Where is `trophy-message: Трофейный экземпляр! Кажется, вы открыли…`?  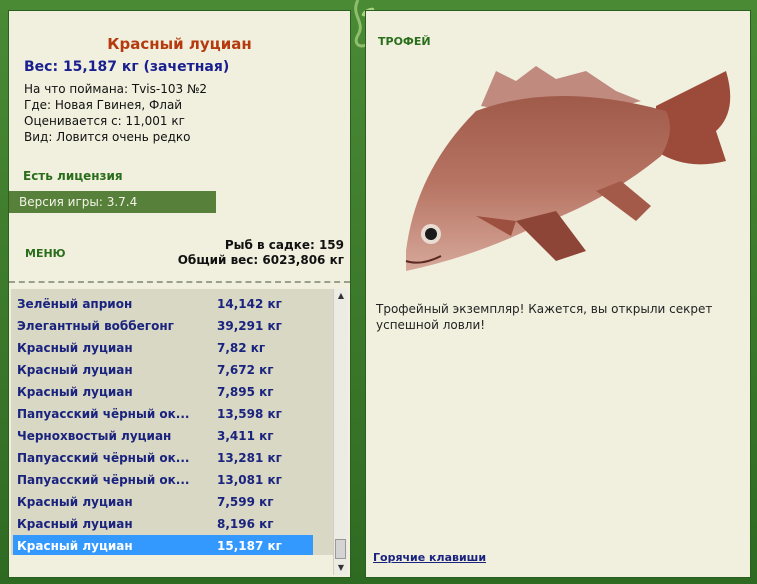
trophy-message: Трофейный экземпляр! Кажется, вы открыли… is located at coordinates (544, 317).